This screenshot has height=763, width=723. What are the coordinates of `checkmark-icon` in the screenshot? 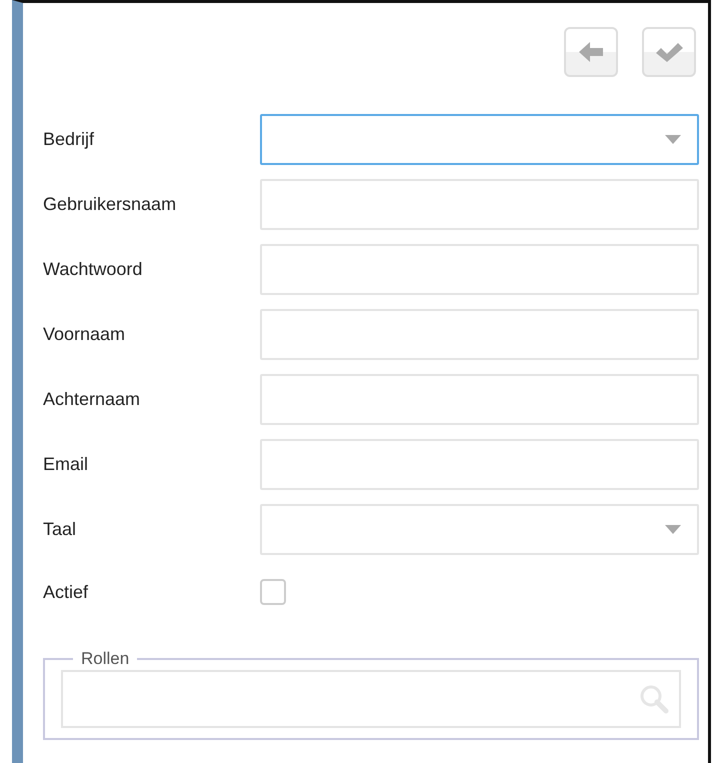 It's located at (669, 52).